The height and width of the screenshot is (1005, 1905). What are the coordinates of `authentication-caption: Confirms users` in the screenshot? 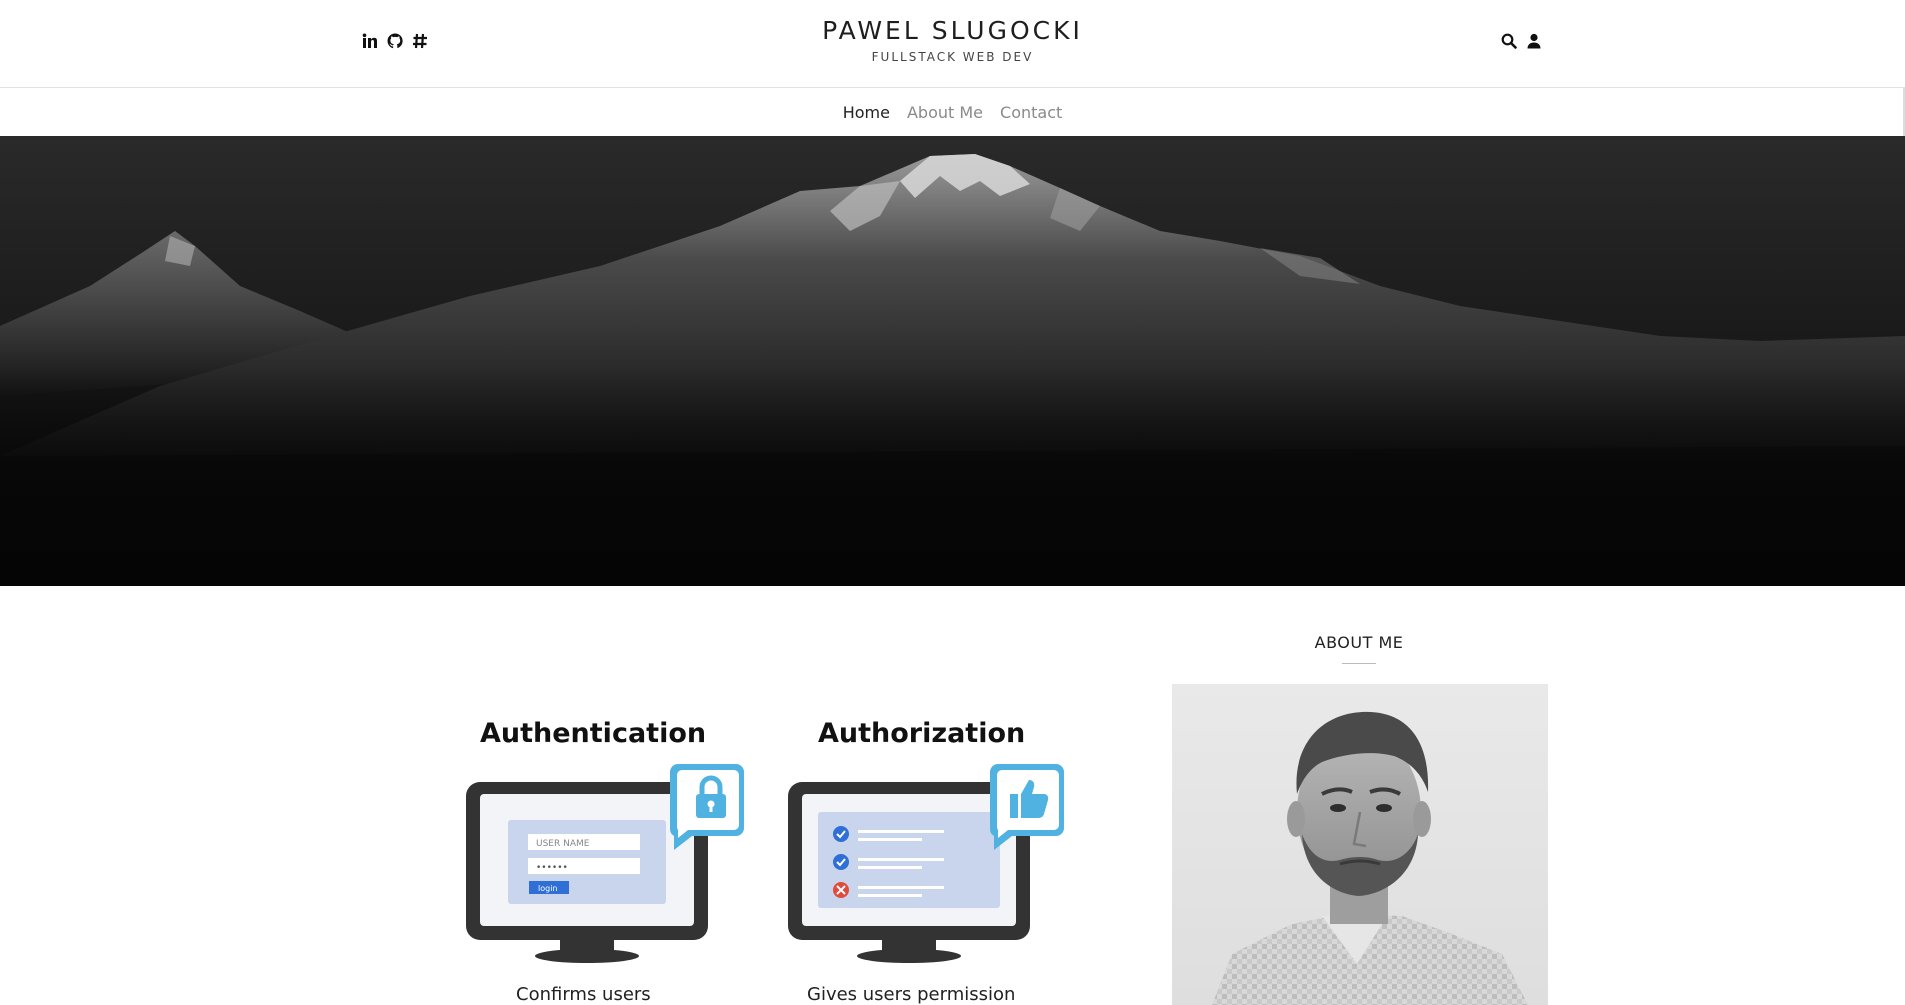 It's located at (583, 994).